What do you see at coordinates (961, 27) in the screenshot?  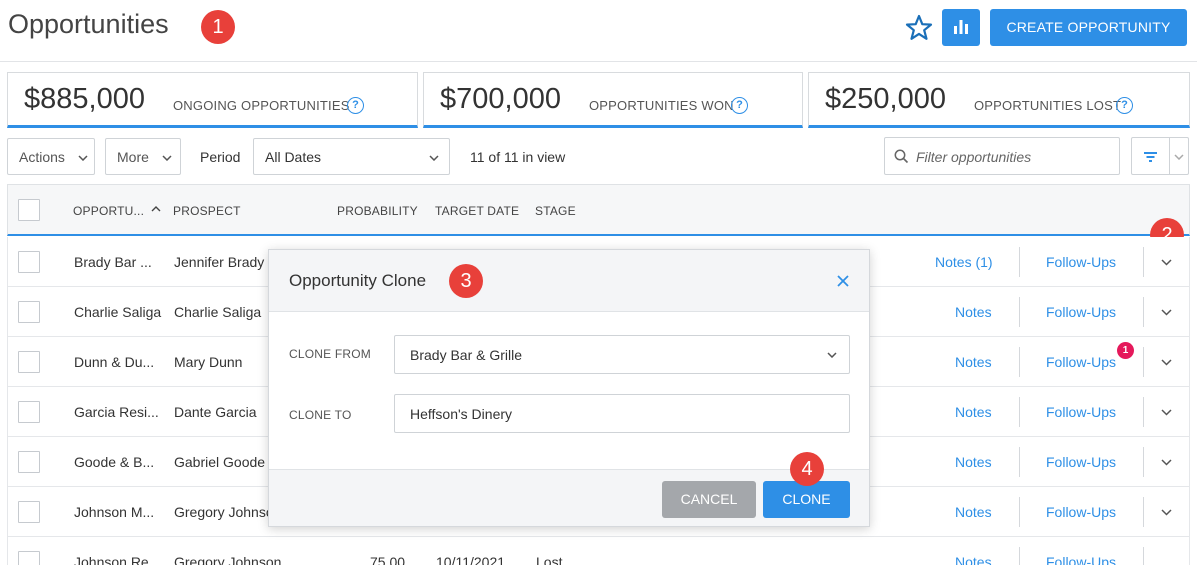 I see `reports-button` at bounding box center [961, 27].